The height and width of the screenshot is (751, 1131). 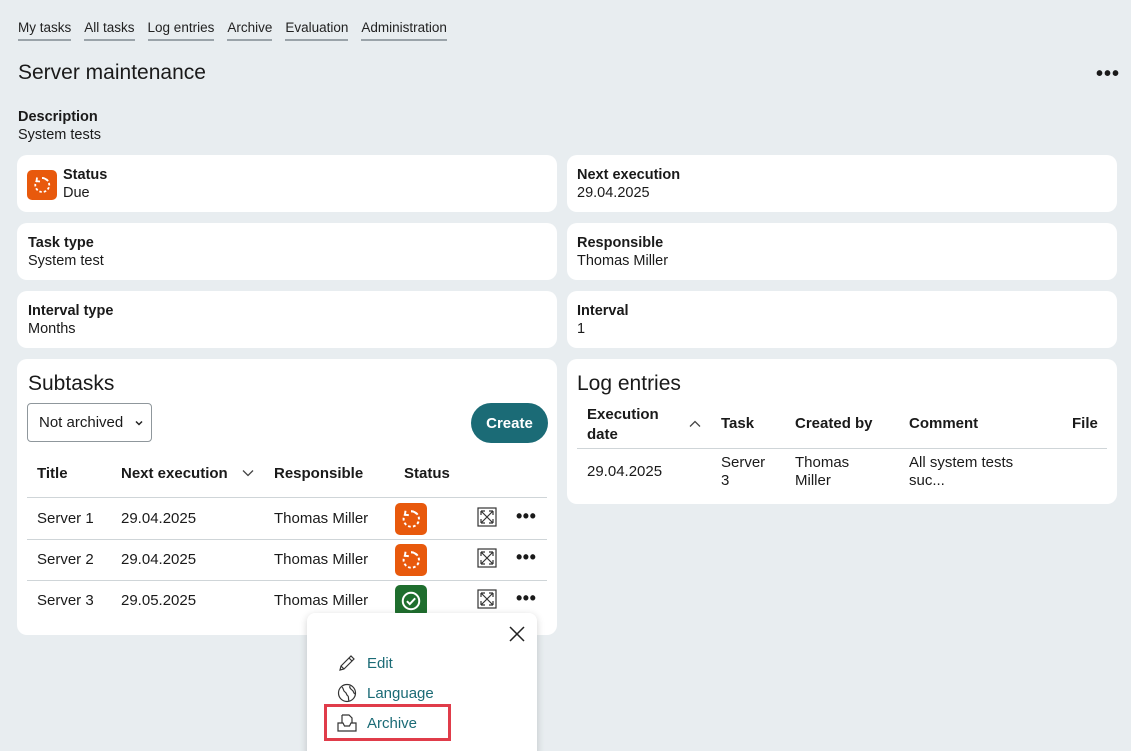 What do you see at coordinates (487, 558) in the screenshot?
I see `row-2-expand-icon` at bounding box center [487, 558].